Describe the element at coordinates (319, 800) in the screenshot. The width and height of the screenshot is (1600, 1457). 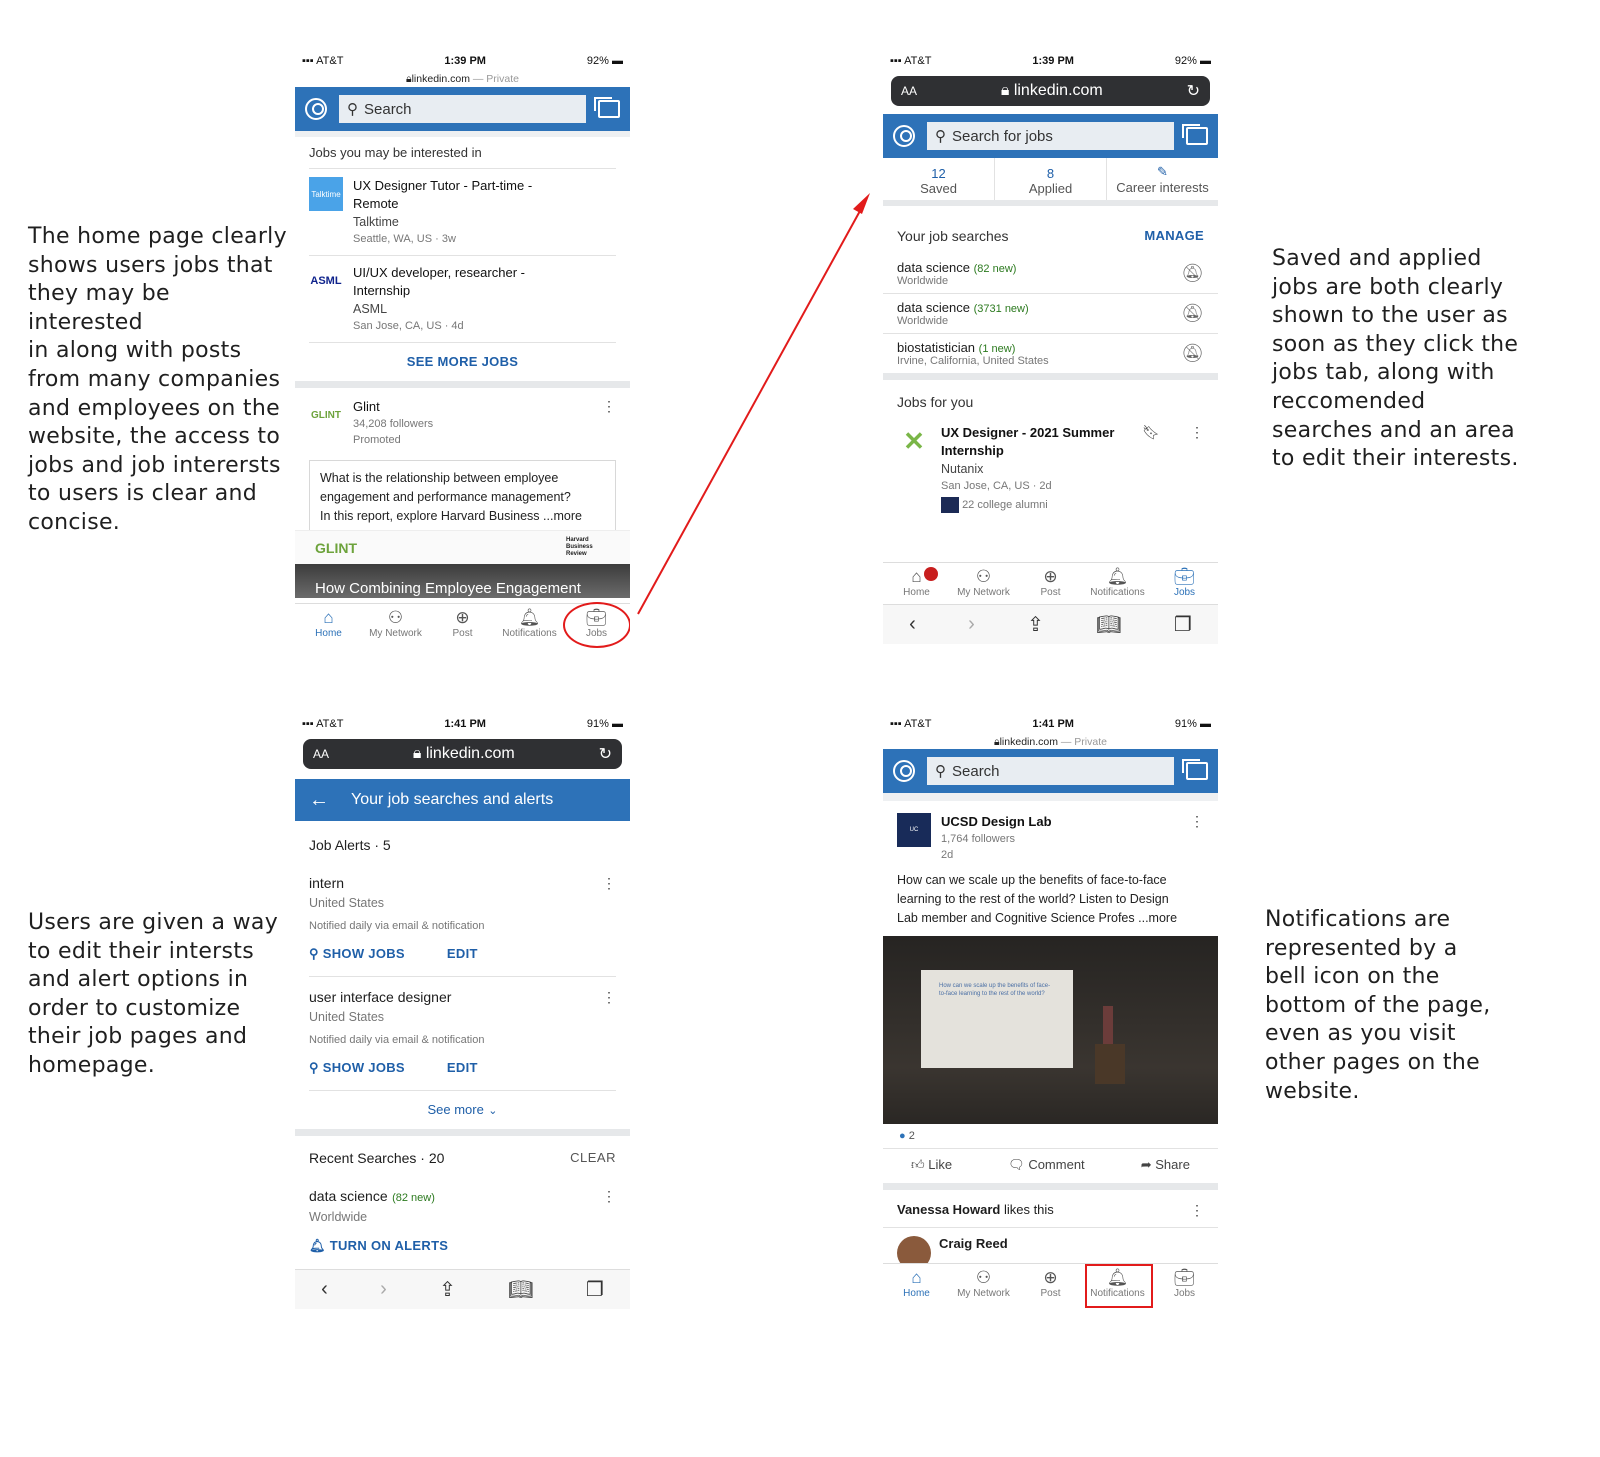
I see `back-arrow-icon: ←` at that location.